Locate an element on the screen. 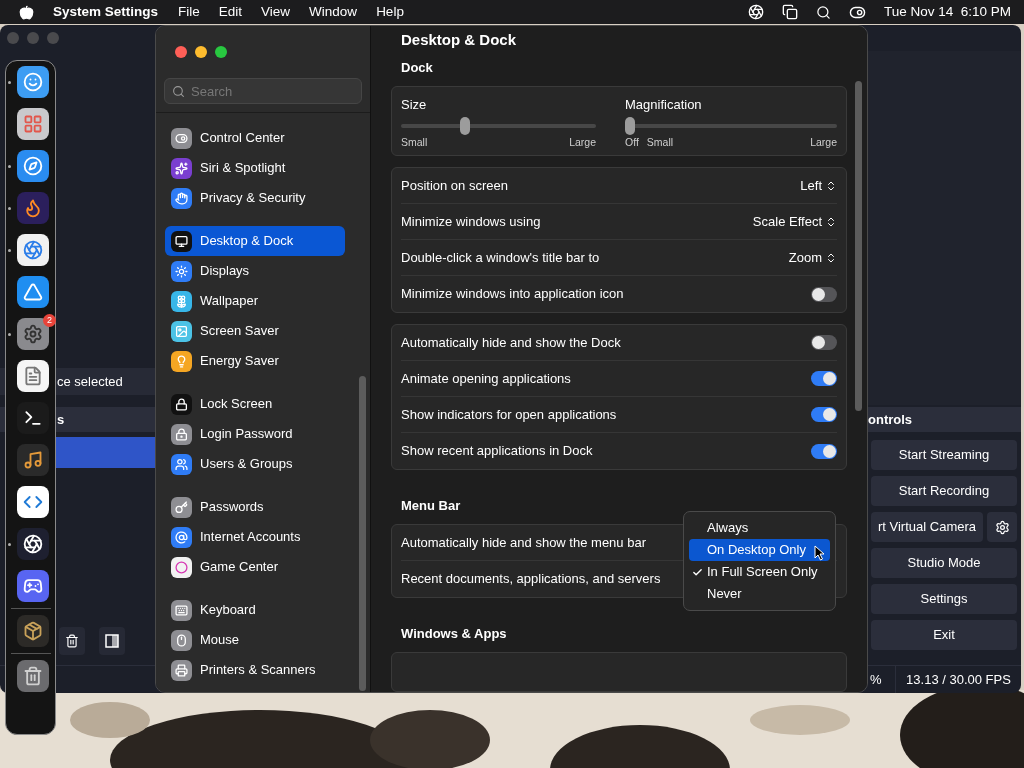 Image resolution: width=1024 pixels, height=768 pixels. lightbulb-icon is located at coordinates (181, 361).